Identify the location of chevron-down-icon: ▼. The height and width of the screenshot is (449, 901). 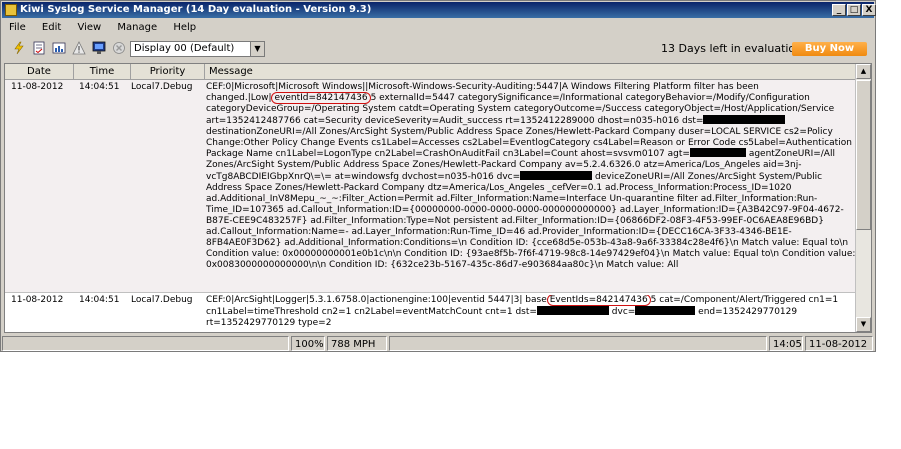
(257, 49).